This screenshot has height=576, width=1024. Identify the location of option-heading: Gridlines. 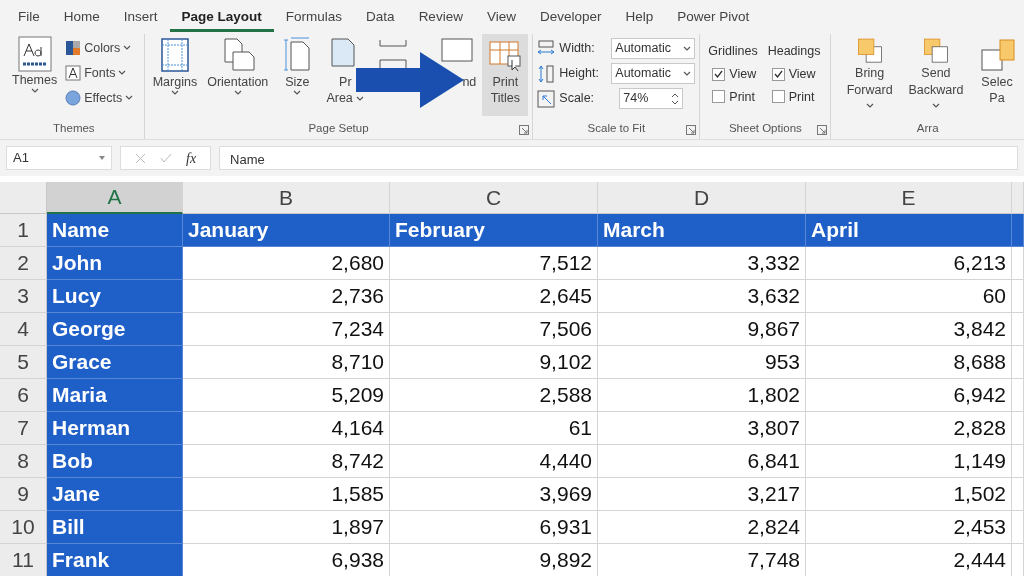
(733, 51).